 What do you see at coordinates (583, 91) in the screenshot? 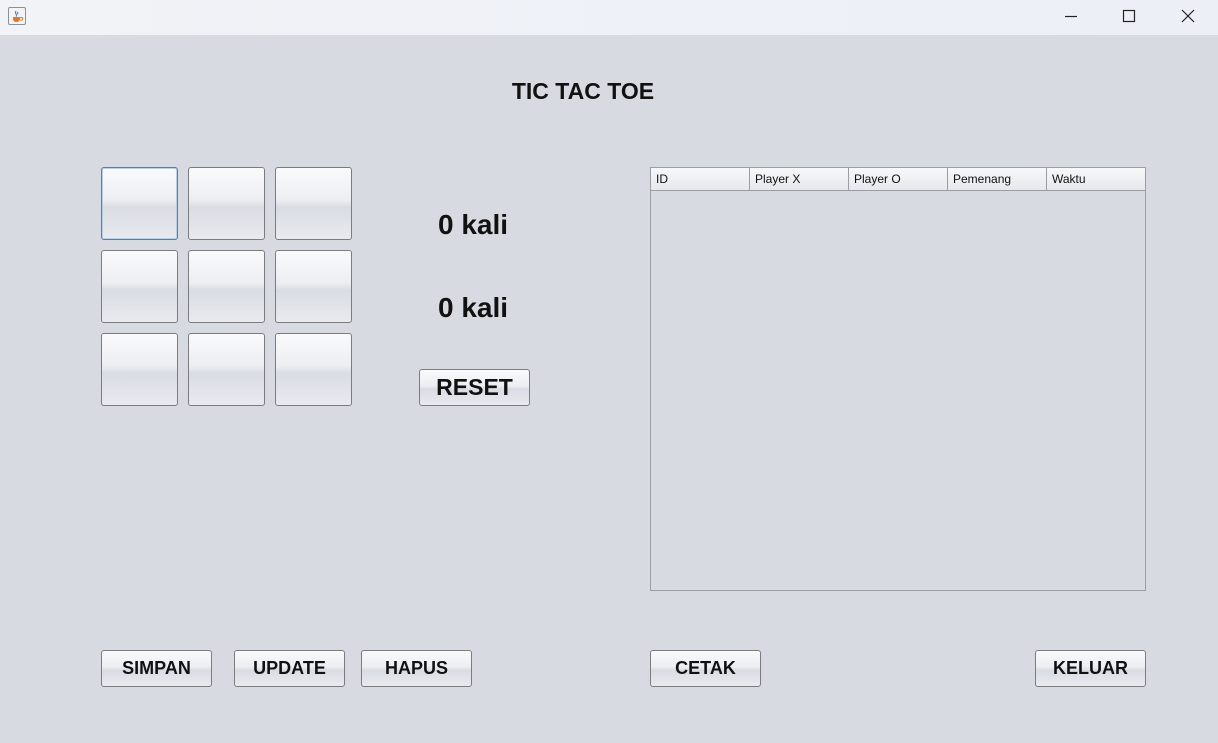
I see `game-title: TIC TAC TOE` at bounding box center [583, 91].